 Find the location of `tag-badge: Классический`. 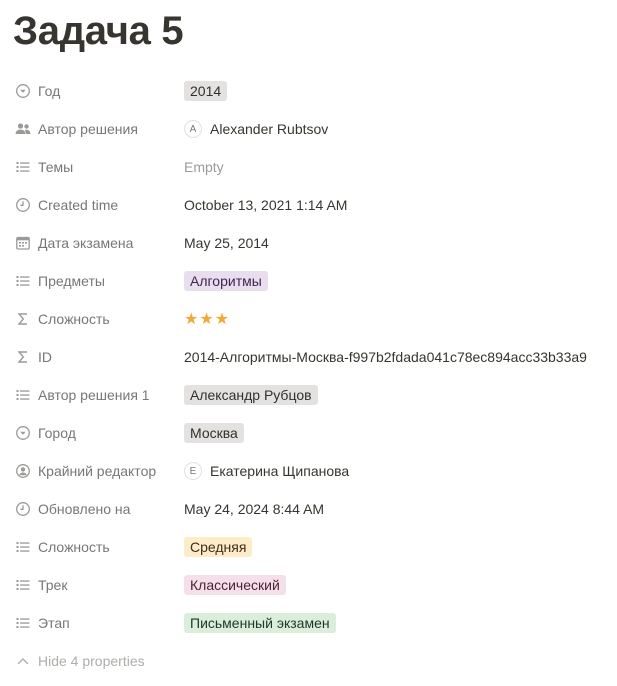

tag-badge: Классический is located at coordinates (235, 585).